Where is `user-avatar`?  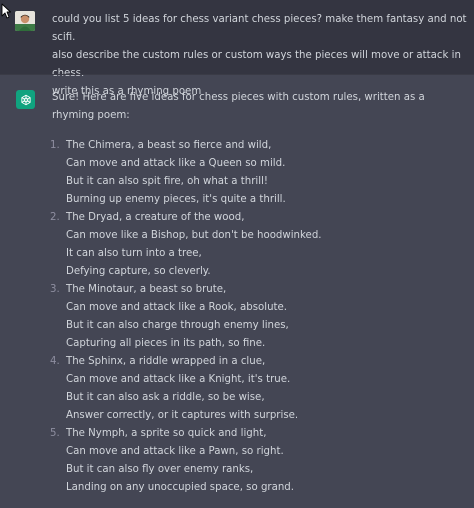 user-avatar is located at coordinates (25, 21).